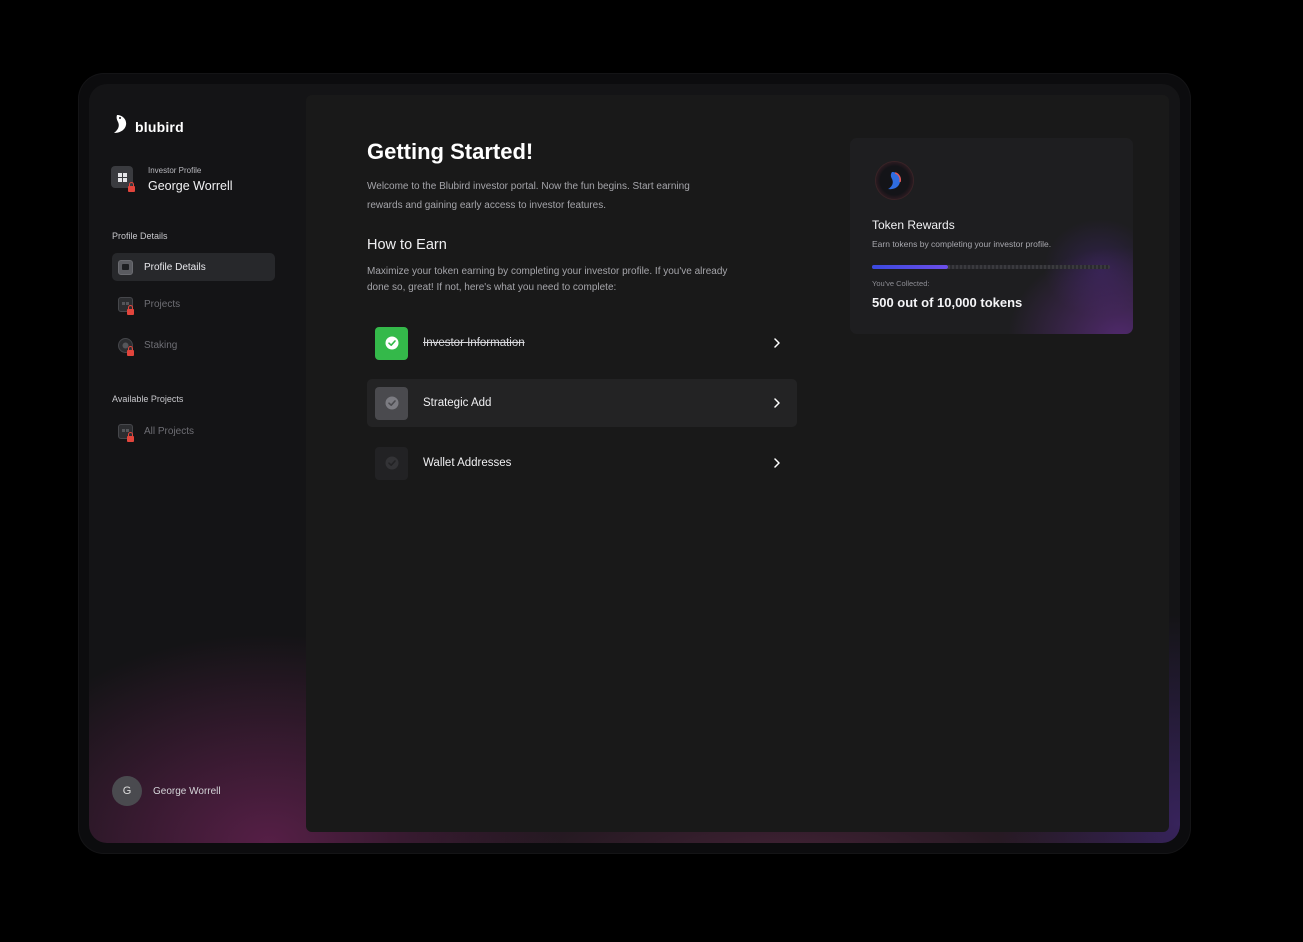  What do you see at coordinates (120, 126) in the screenshot?
I see `bird-logo-icon` at bounding box center [120, 126].